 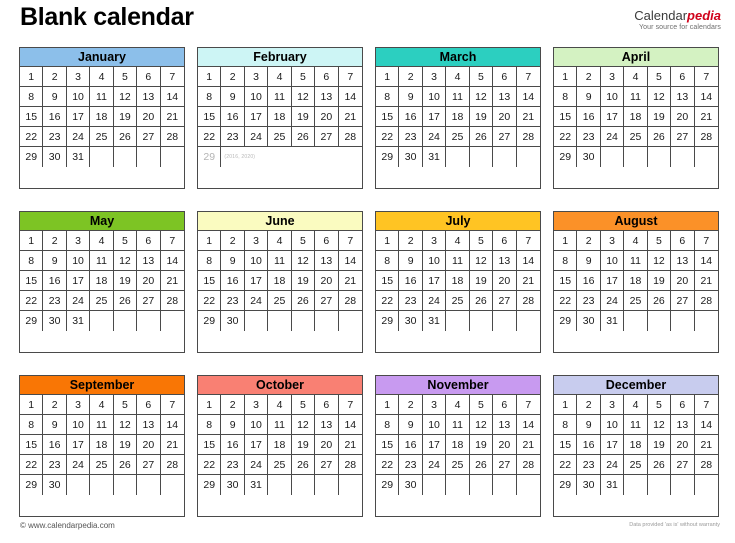 I want to click on day-cell: 28, so click(x=350, y=465).